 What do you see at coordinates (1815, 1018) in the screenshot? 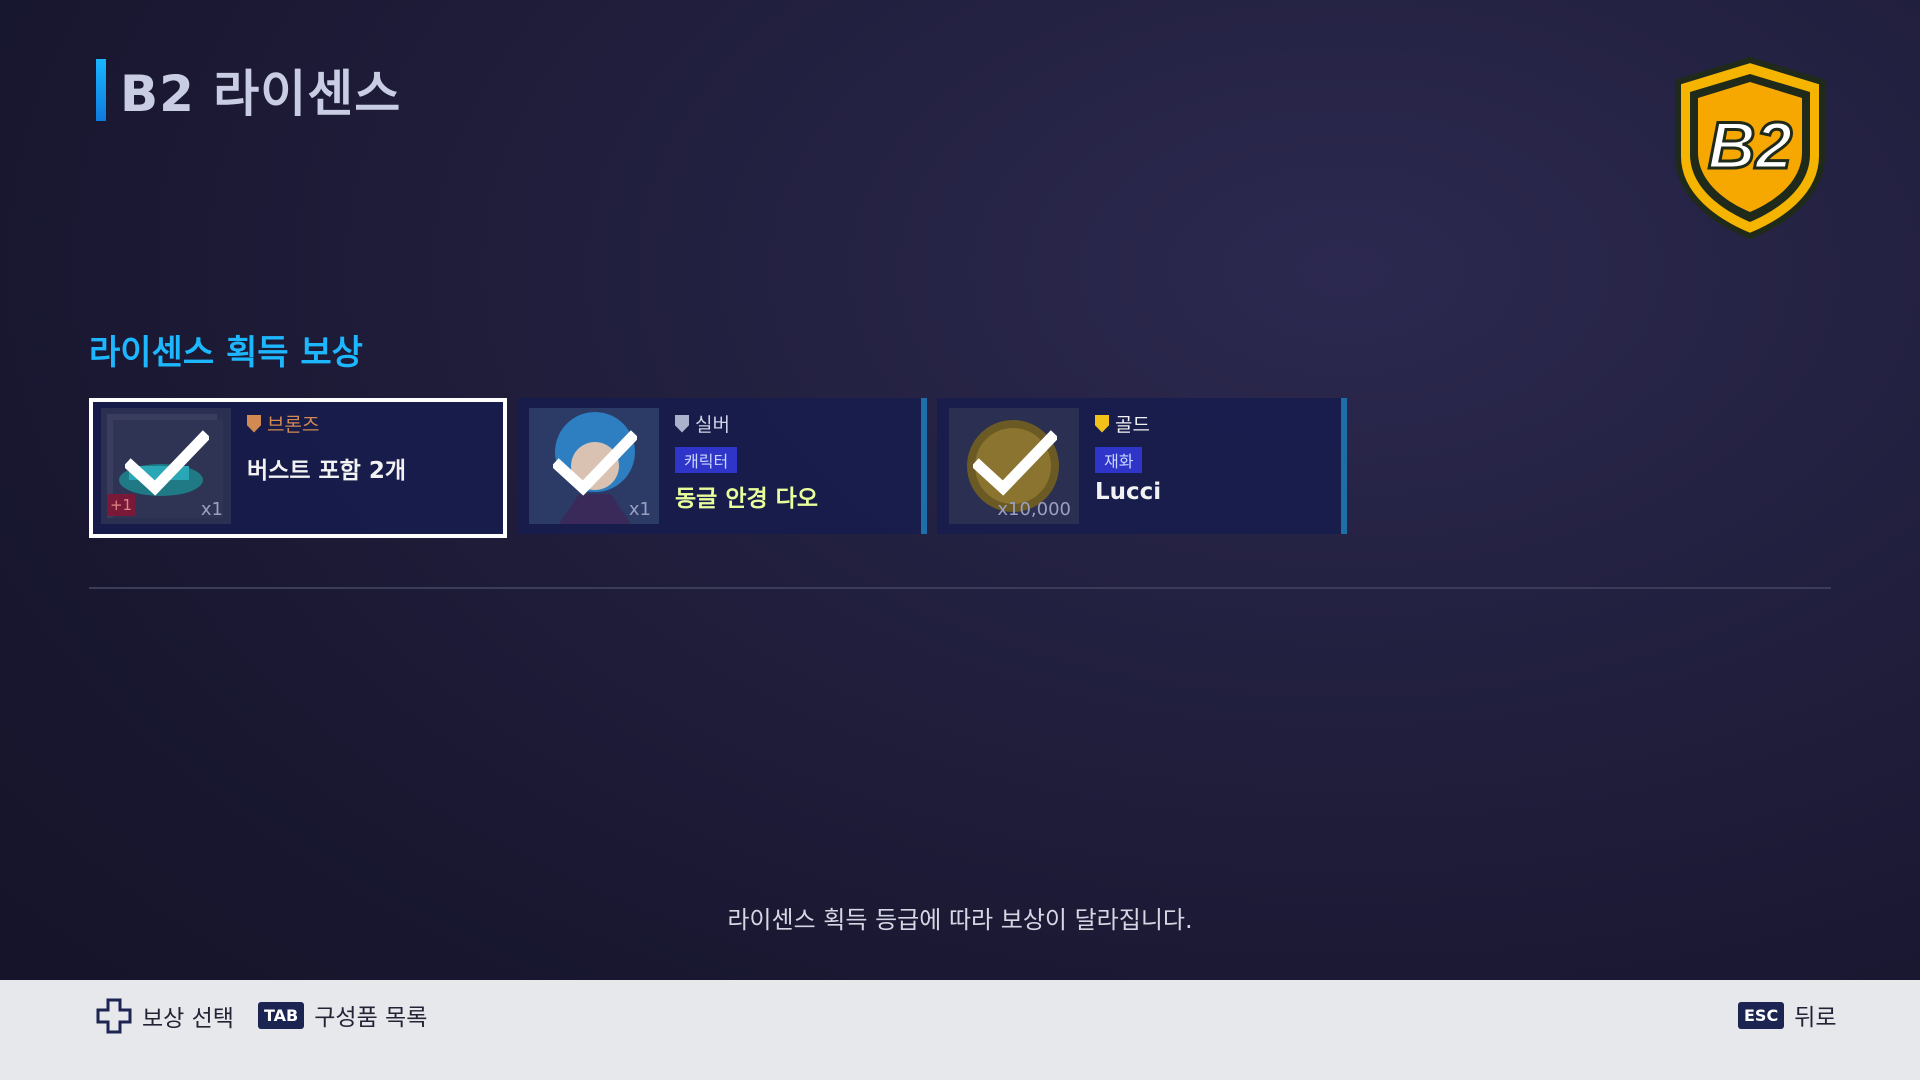
I see `back-label: 뒤로` at bounding box center [1815, 1018].